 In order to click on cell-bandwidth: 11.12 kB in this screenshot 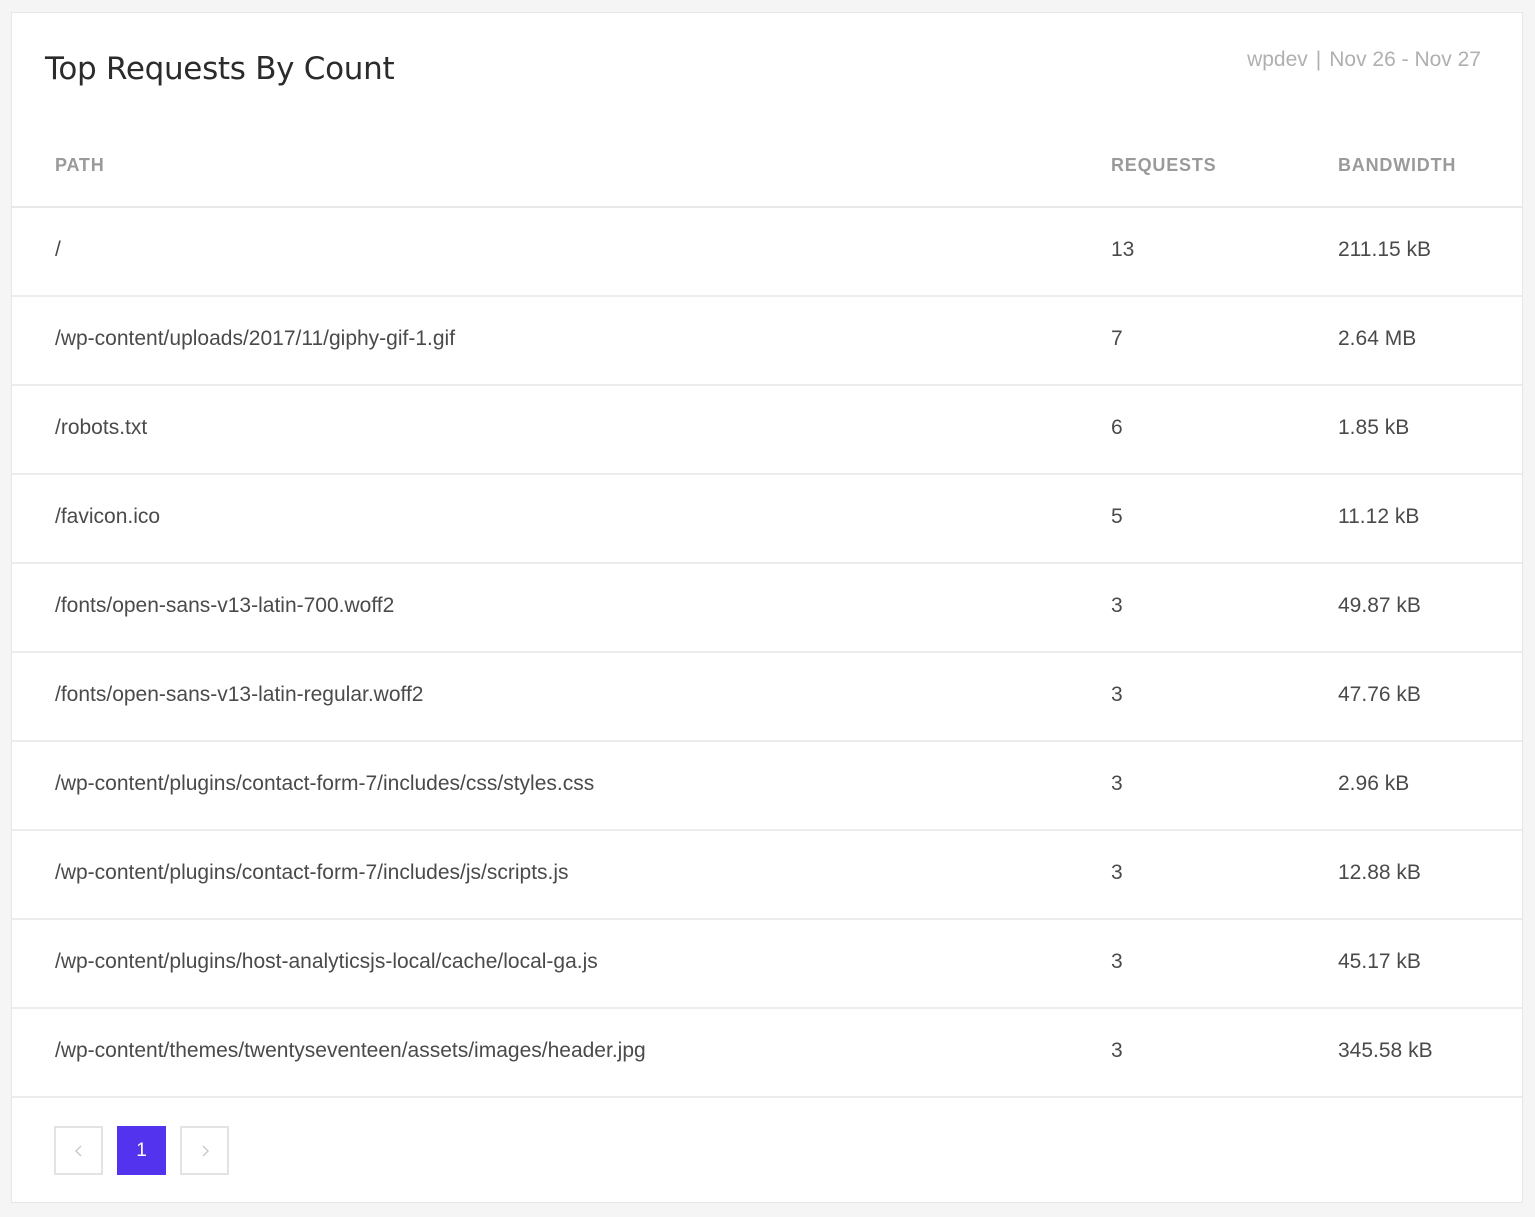, I will do `click(1379, 516)`.